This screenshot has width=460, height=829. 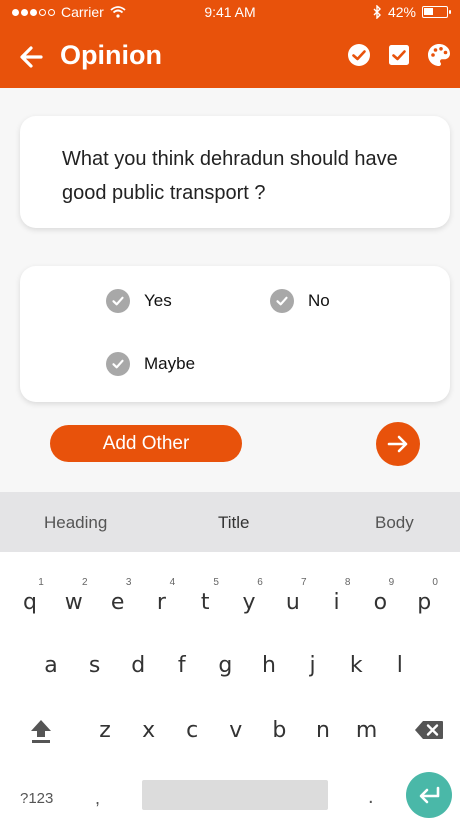 I want to click on key-number-hint: 5, so click(x=216, y=582).